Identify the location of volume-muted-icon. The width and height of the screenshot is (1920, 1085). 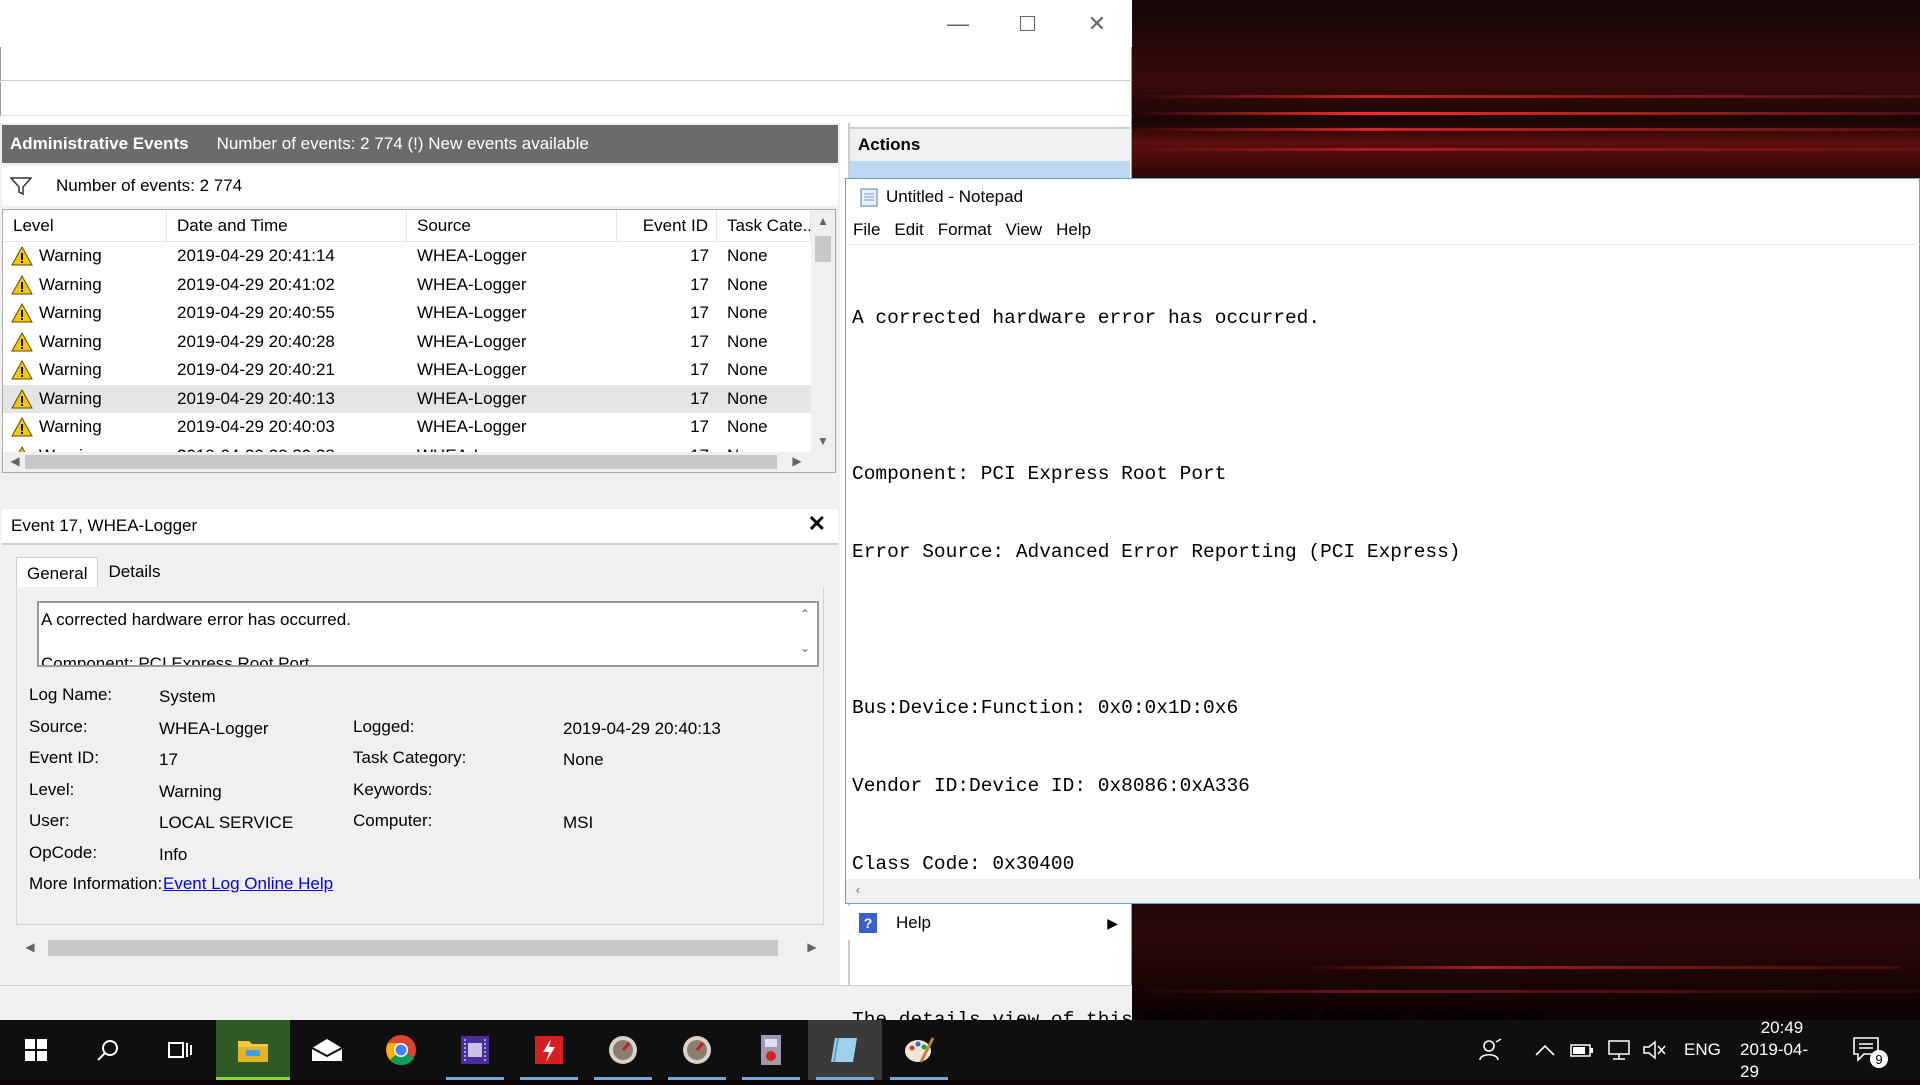
(1654, 1050).